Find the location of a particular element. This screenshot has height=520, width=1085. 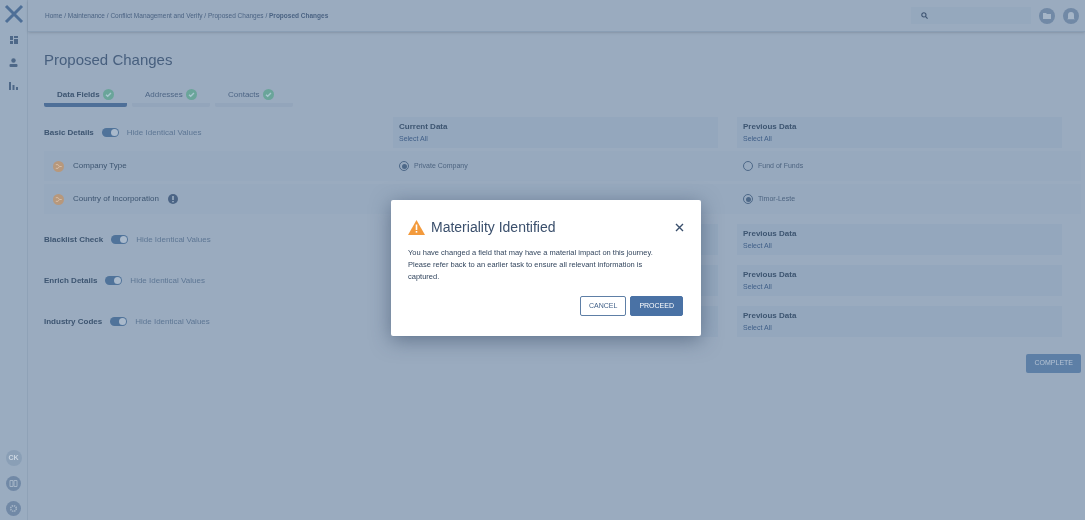

search-icon is located at coordinates (924, 15).